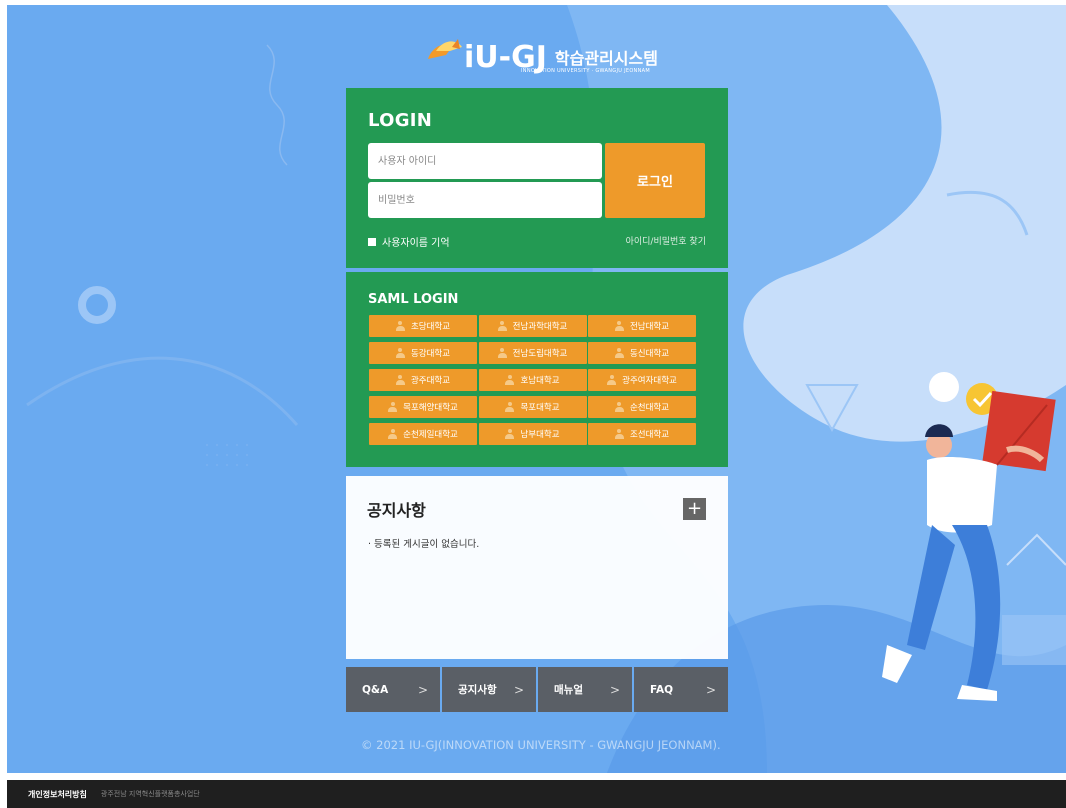 The width and height of the screenshot is (1066, 808). I want to click on notice-panel: 공지사항 + · 등록된 게시글이 없습니다., so click(537, 567).